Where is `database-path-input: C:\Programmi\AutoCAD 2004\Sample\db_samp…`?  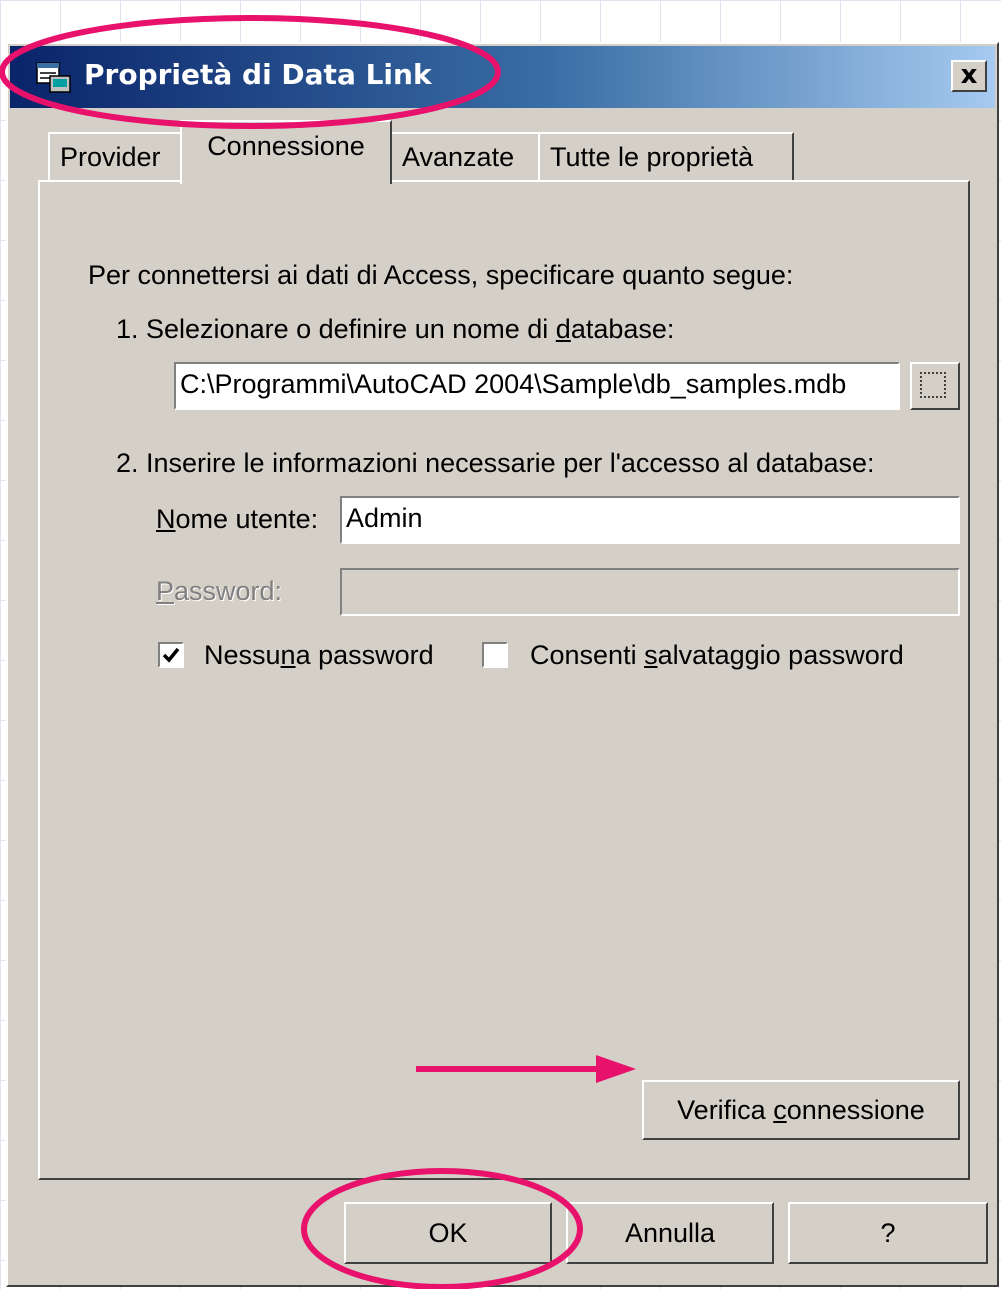 database-path-input: C:\Programmi\AutoCAD 2004\Sample\db_samp… is located at coordinates (537, 386).